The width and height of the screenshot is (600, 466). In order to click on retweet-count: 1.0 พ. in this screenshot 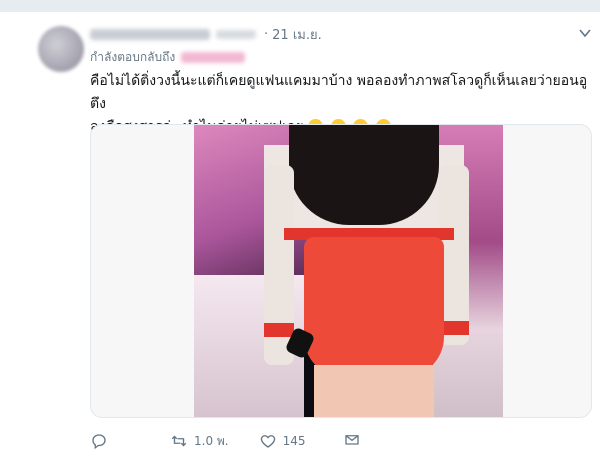, I will do `click(211, 440)`.